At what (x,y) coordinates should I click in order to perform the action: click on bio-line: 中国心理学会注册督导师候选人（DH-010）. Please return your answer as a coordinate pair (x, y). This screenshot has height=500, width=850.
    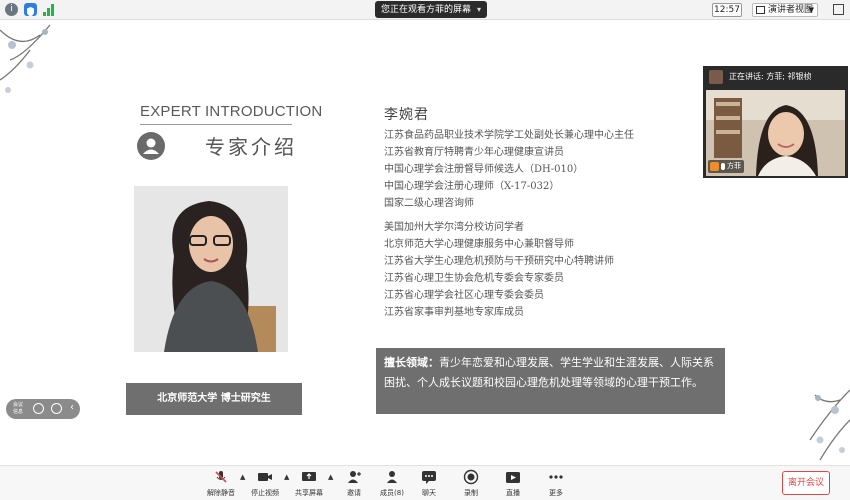
    Looking at the image, I should click on (484, 169).